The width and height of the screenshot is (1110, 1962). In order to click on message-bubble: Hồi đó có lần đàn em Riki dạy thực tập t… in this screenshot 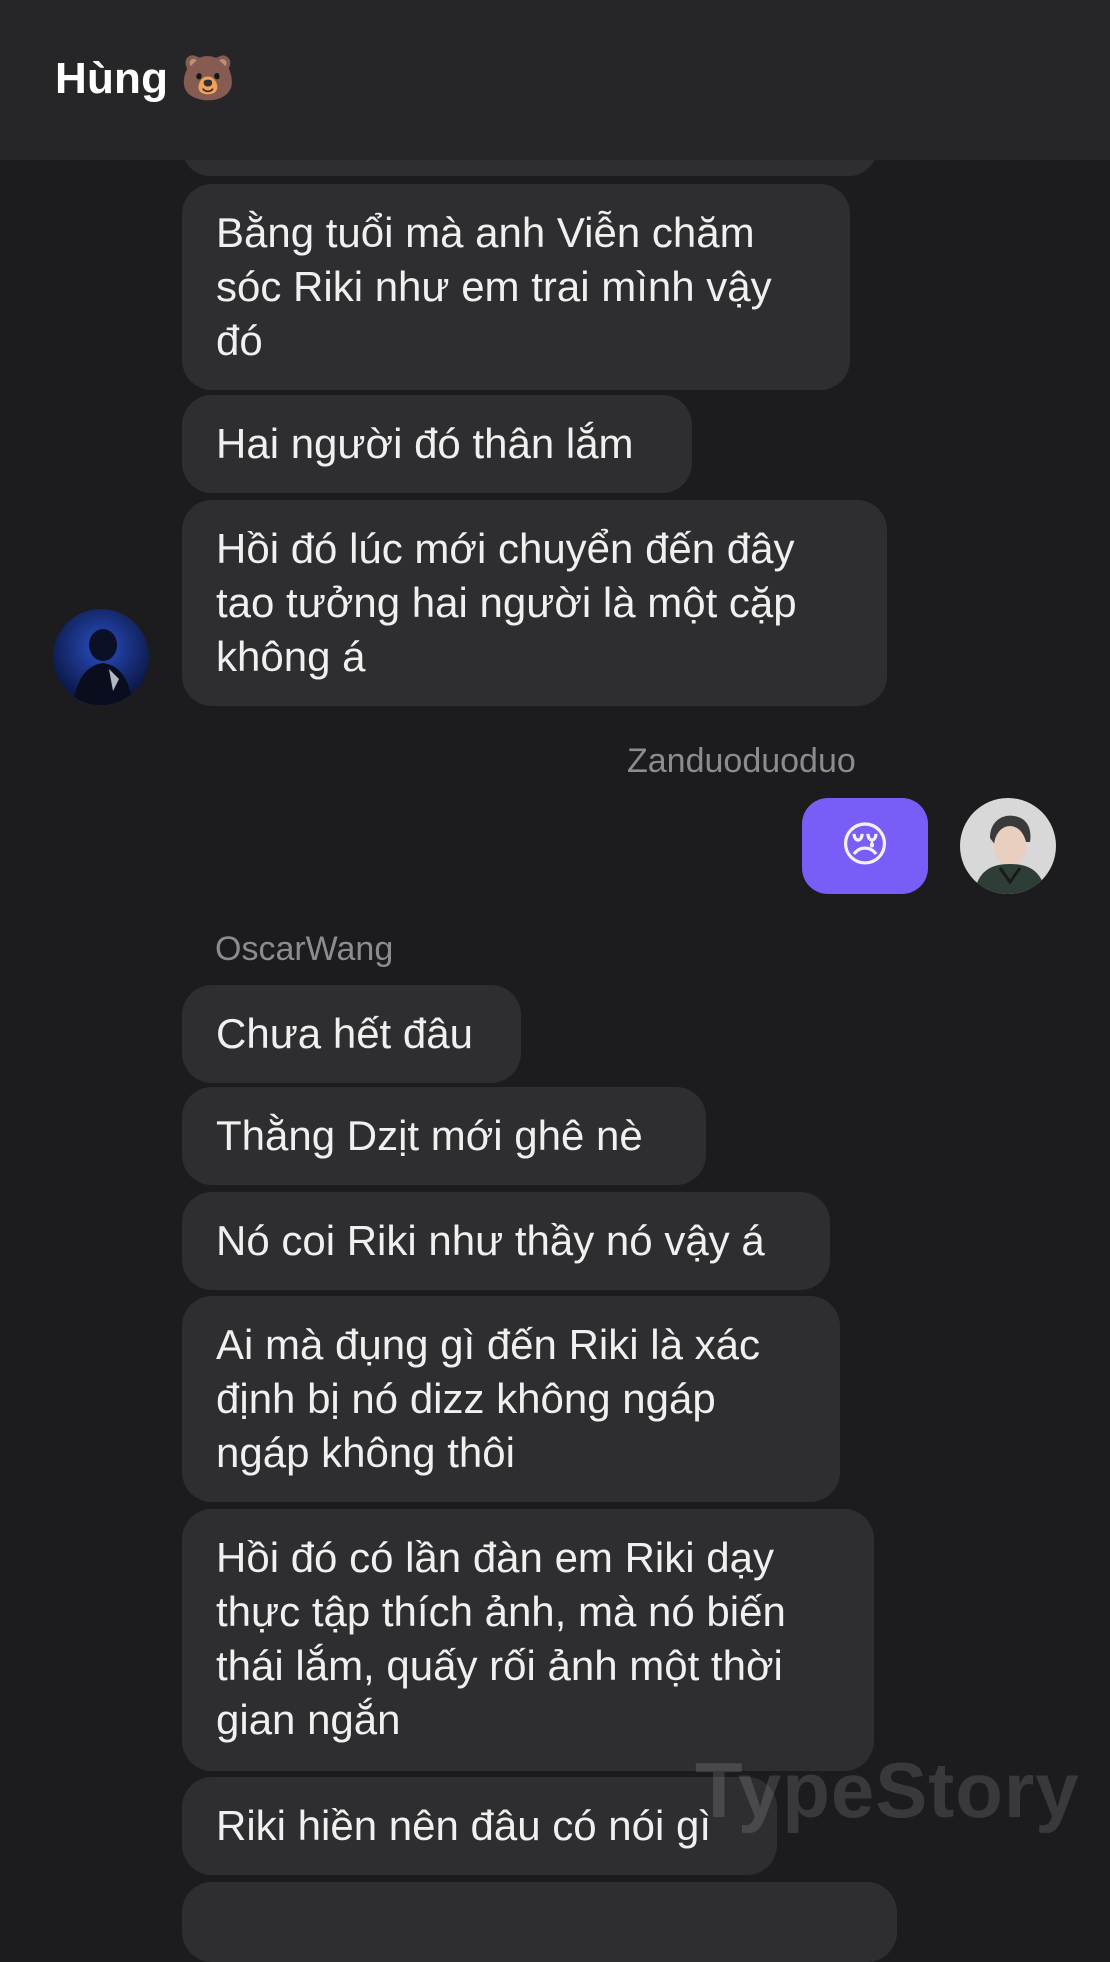, I will do `click(528, 1640)`.